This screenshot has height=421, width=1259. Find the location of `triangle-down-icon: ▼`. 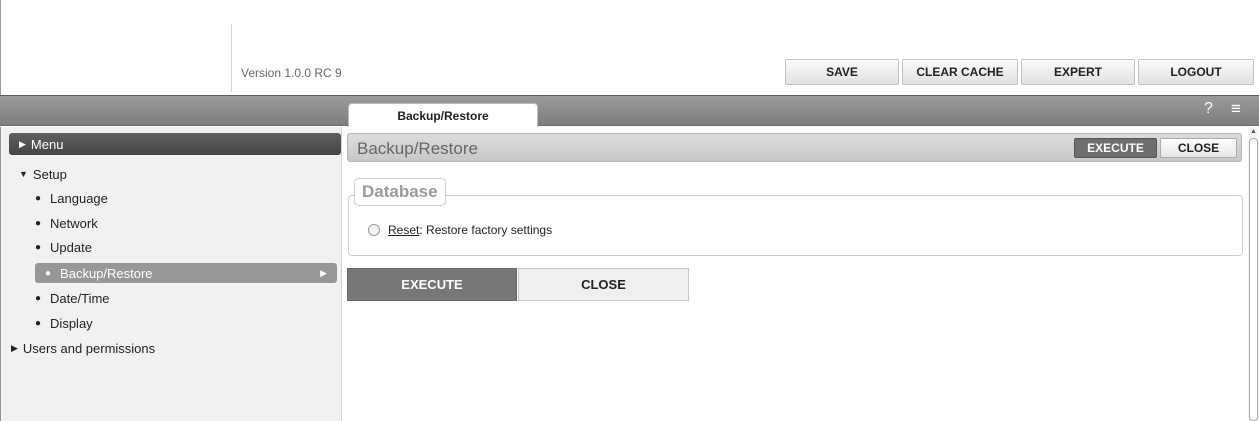

triangle-down-icon: ▼ is located at coordinates (23, 174).